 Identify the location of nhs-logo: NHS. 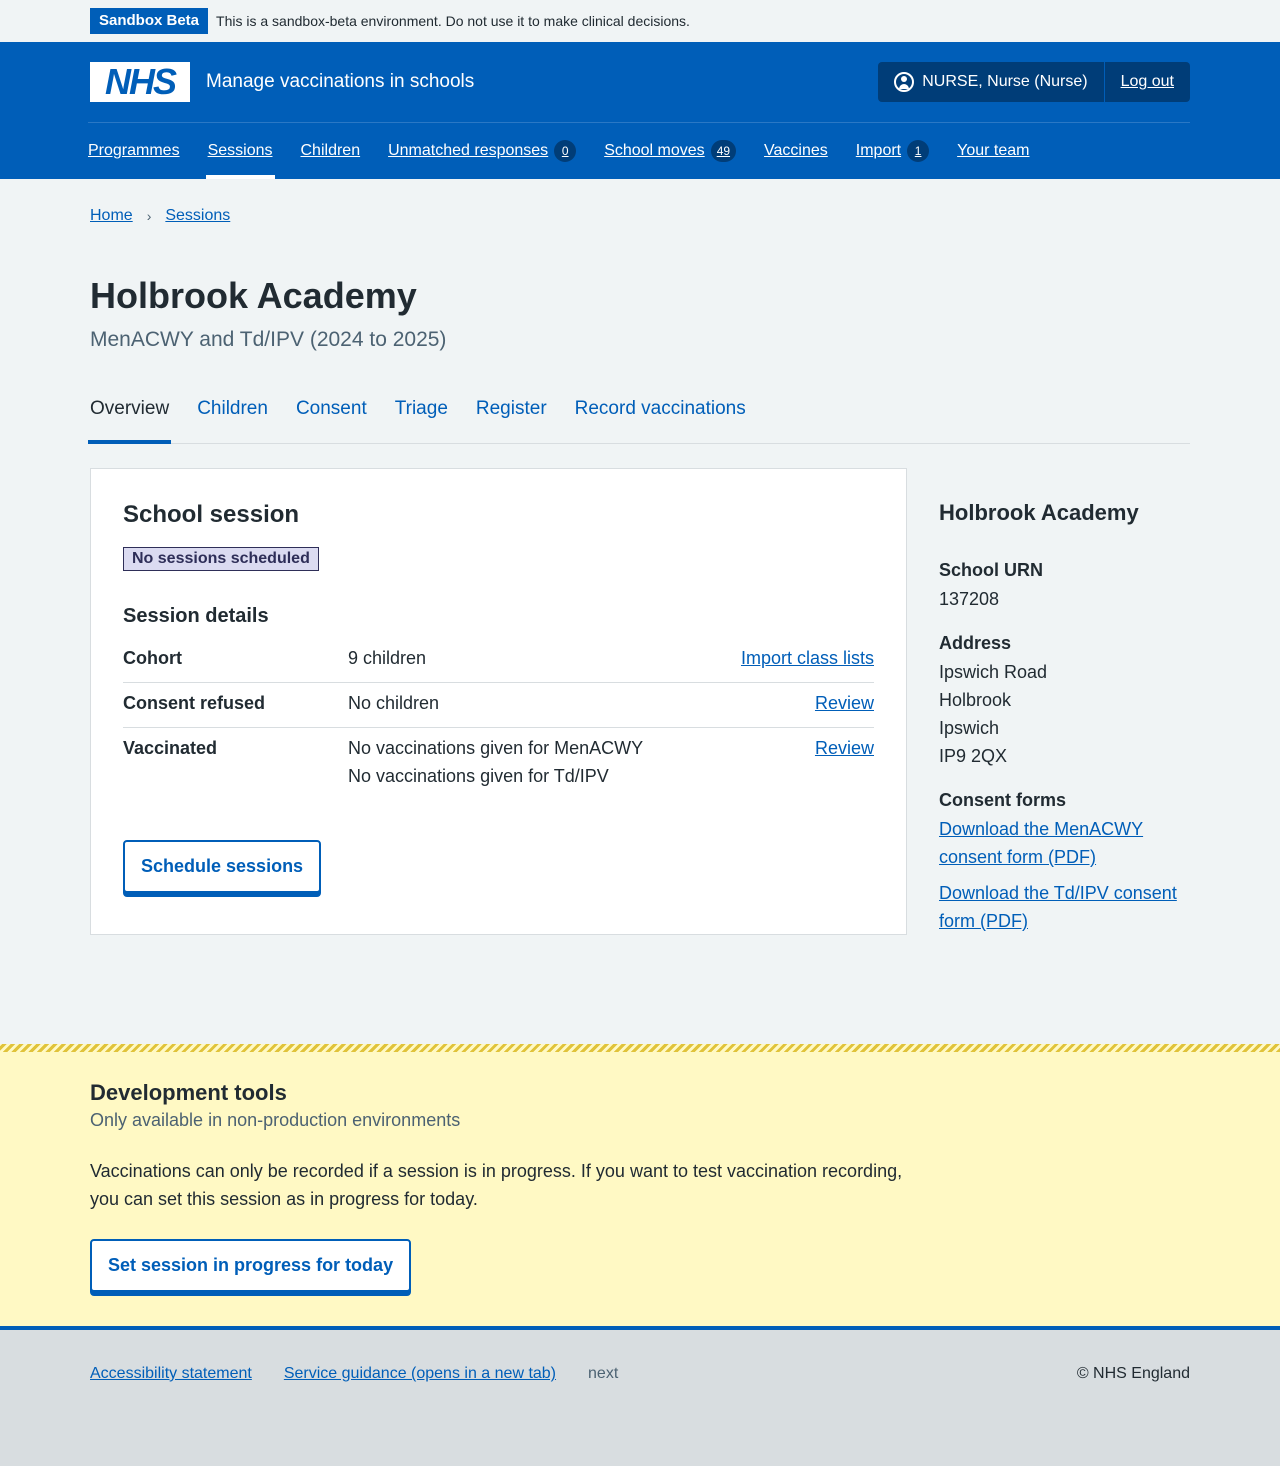
(140, 82).